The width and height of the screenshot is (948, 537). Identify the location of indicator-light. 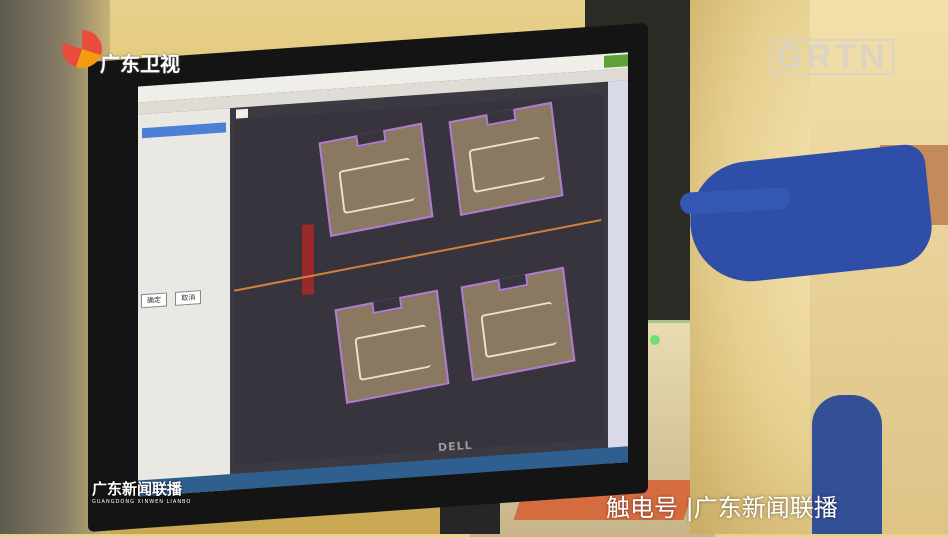
(655, 340).